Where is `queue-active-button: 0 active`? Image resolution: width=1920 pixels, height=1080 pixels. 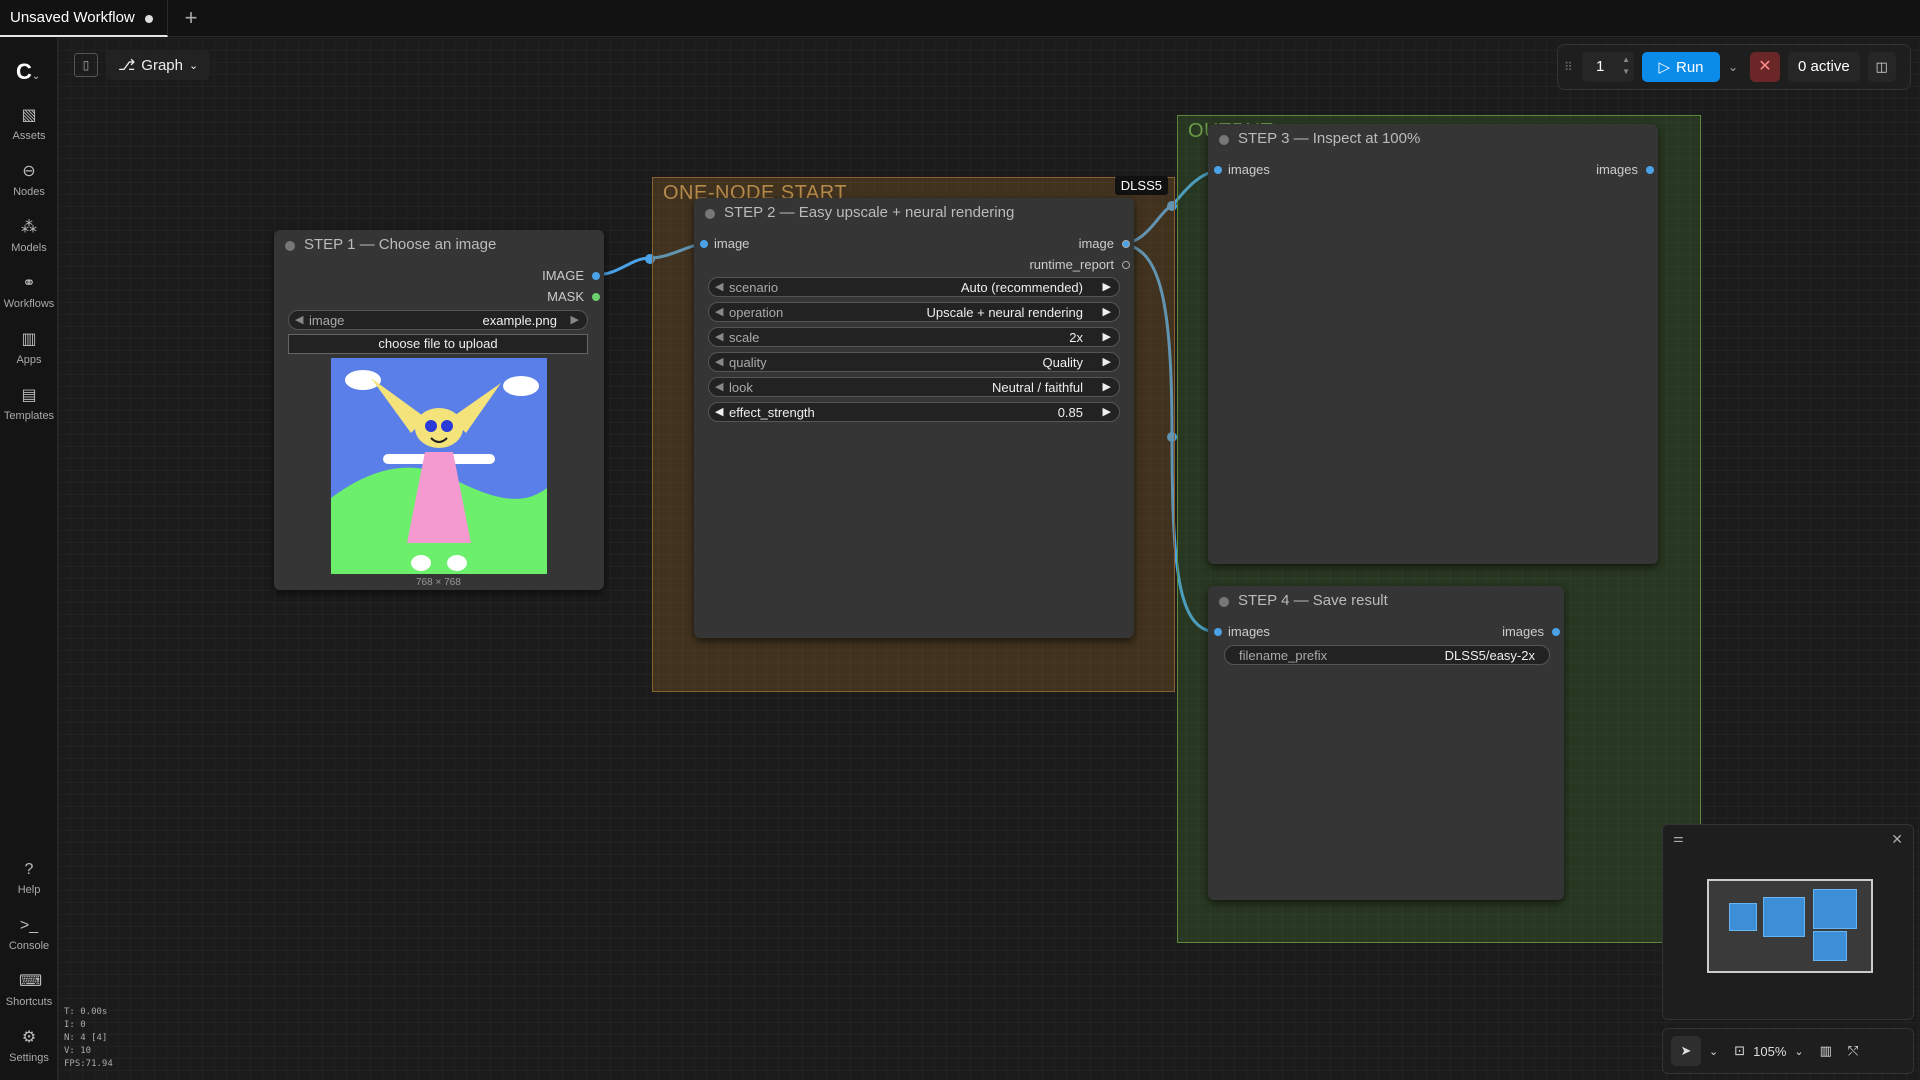 queue-active-button: 0 active is located at coordinates (1824, 67).